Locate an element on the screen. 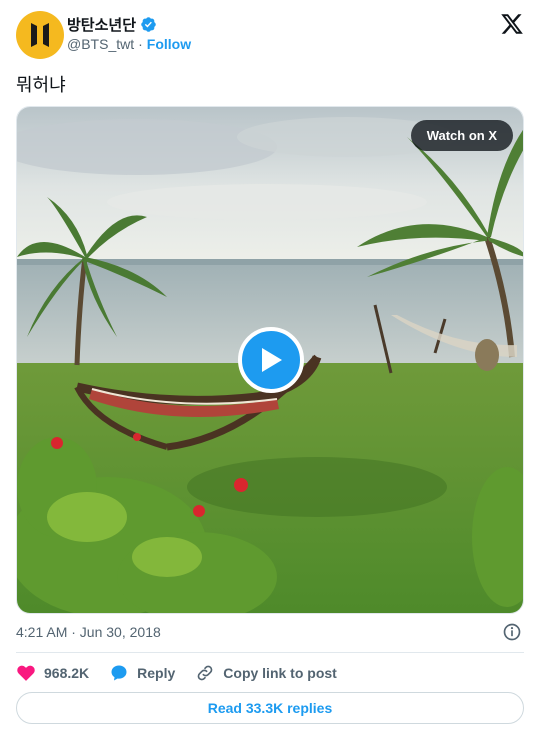  divider is located at coordinates (270, 652).